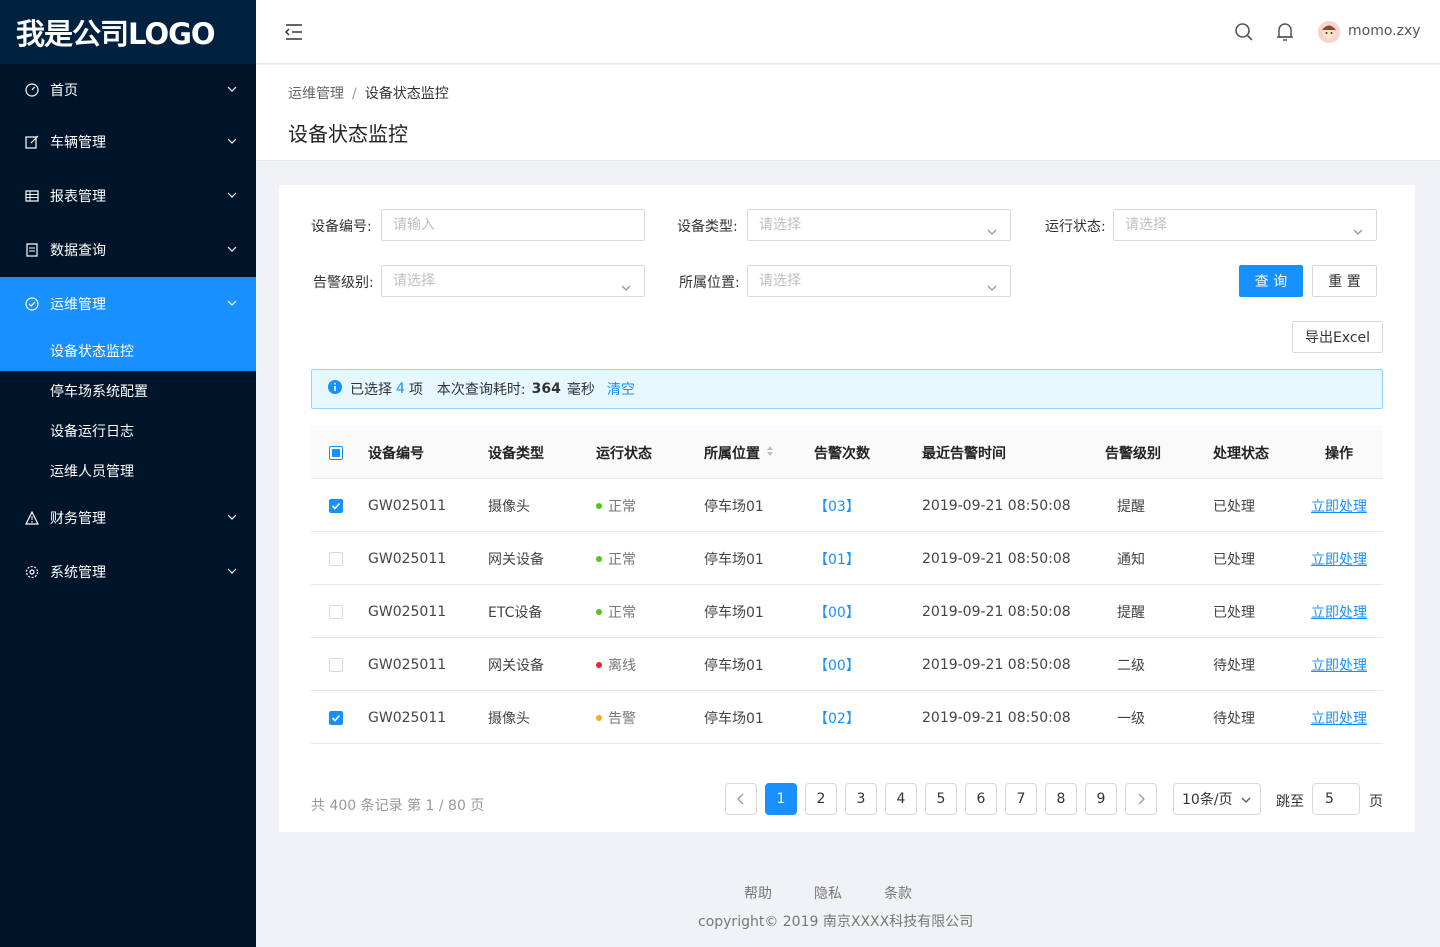 The image size is (1440, 947). What do you see at coordinates (770, 453) in the screenshot?
I see `sort-icon` at bounding box center [770, 453].